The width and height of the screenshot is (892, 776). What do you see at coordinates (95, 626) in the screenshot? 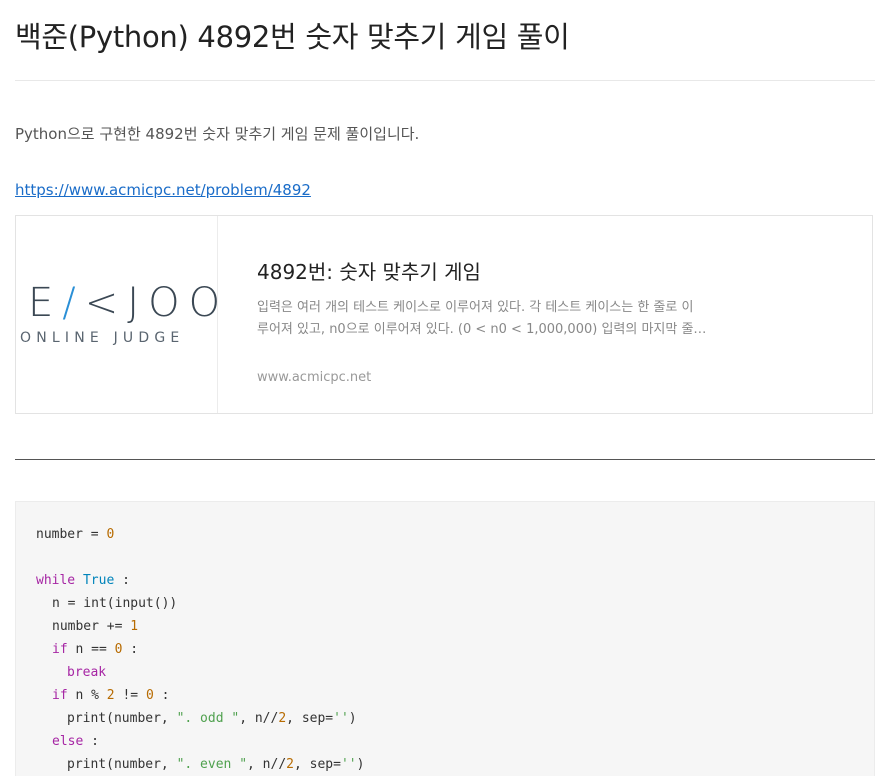
I see `code-line: number += 1` at bounding box center [95, 626].